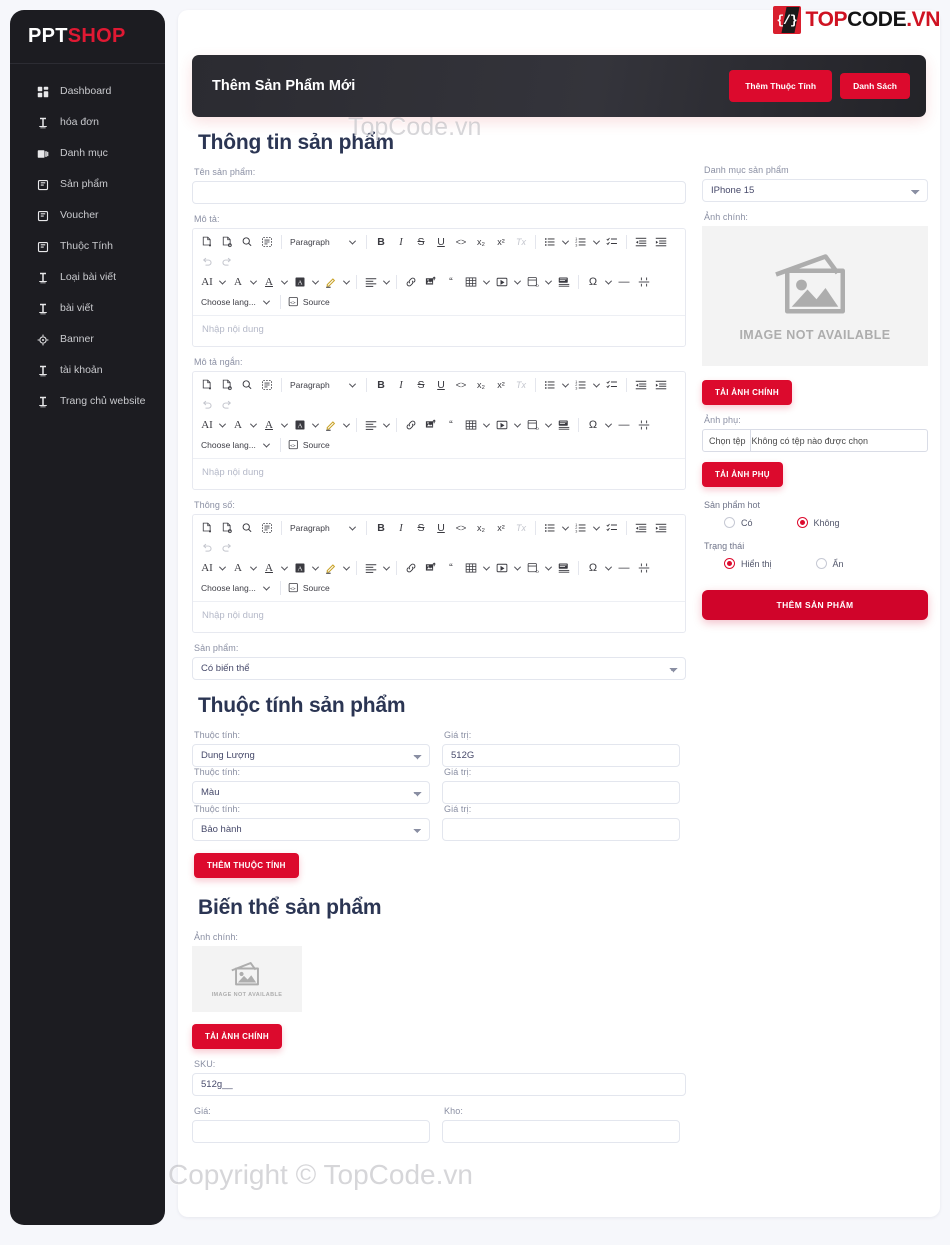 The width and height of the screenshot is (950, 1245). I want to click on upload-extra-image-button: TẢI ẢNH PHỤ, so click(742, 474).